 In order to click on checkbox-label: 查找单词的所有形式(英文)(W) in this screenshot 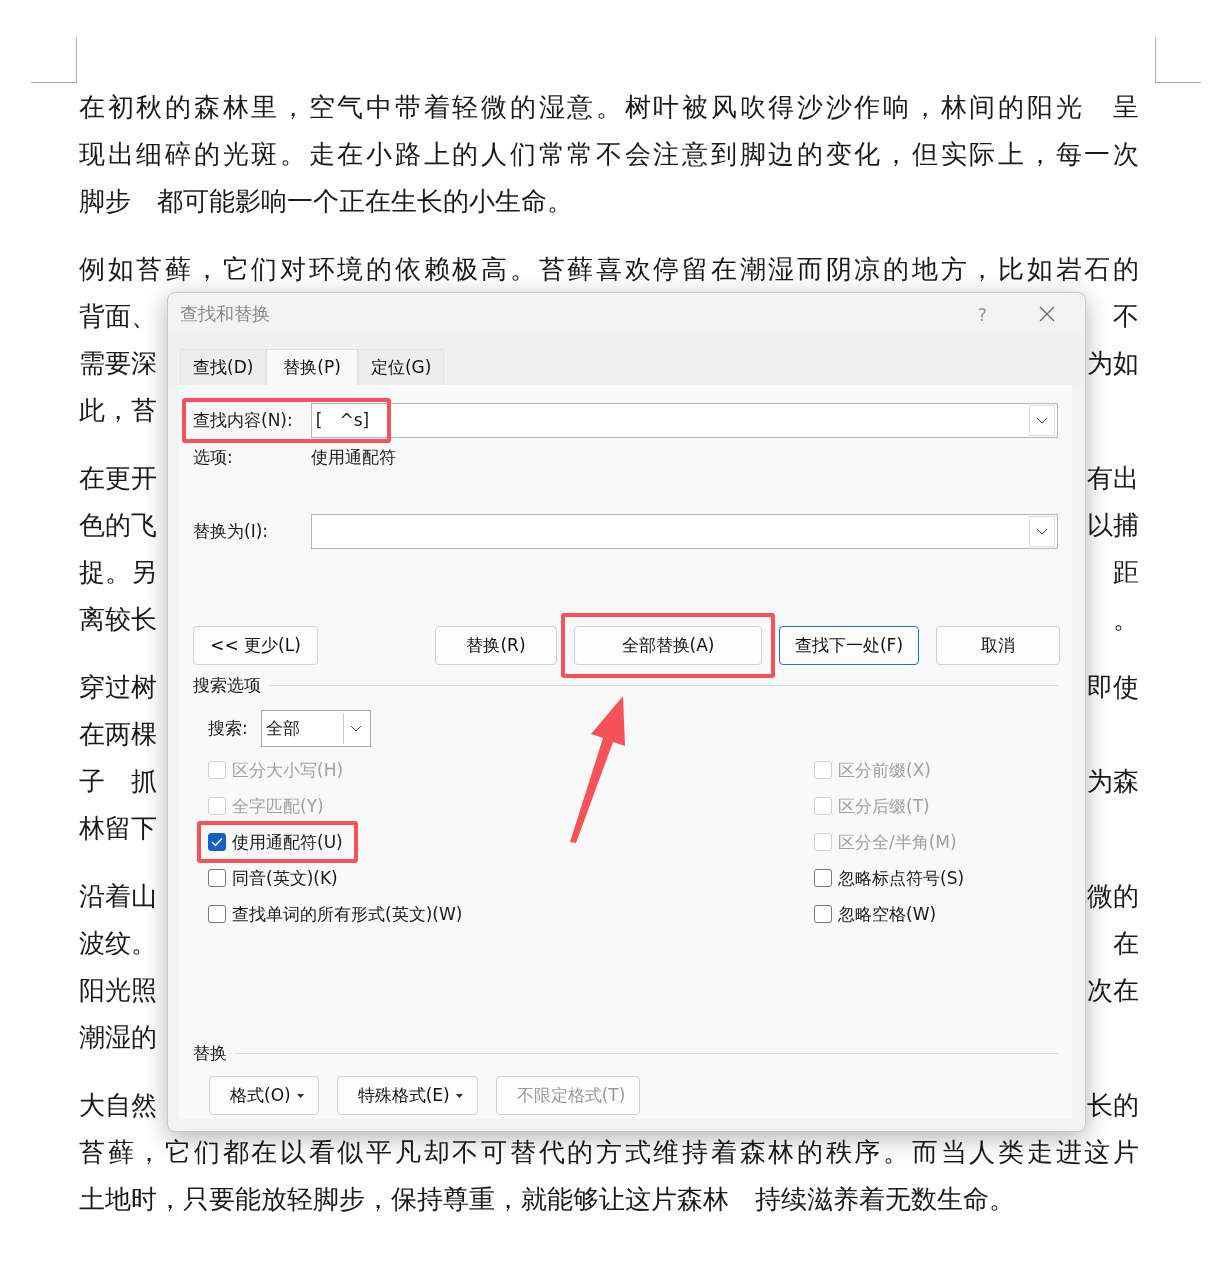, I will do `click(347, 914)`.